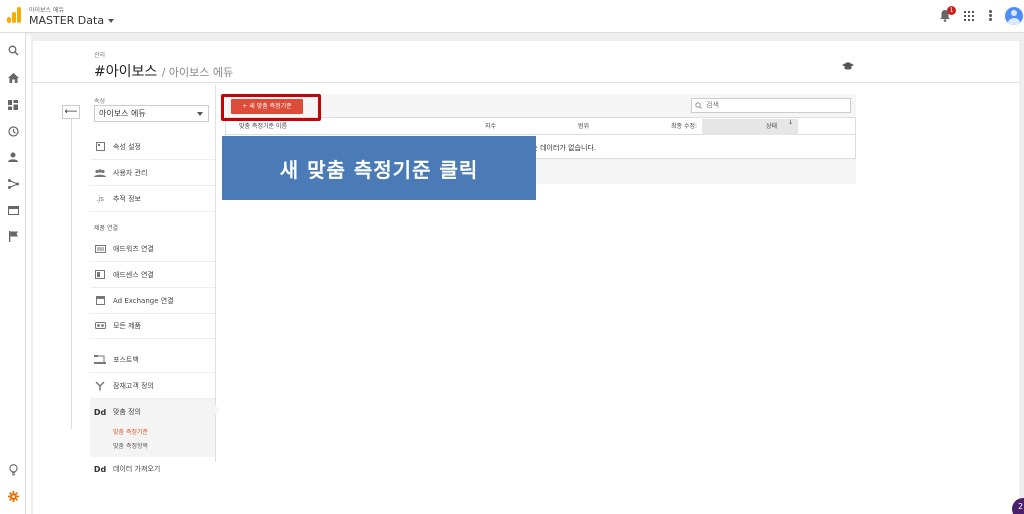  Describe the element at coordinates (130, 431) in the screenshot. I see `sub-item-custom-dimensions: 맞춤 측정기준` at that location.